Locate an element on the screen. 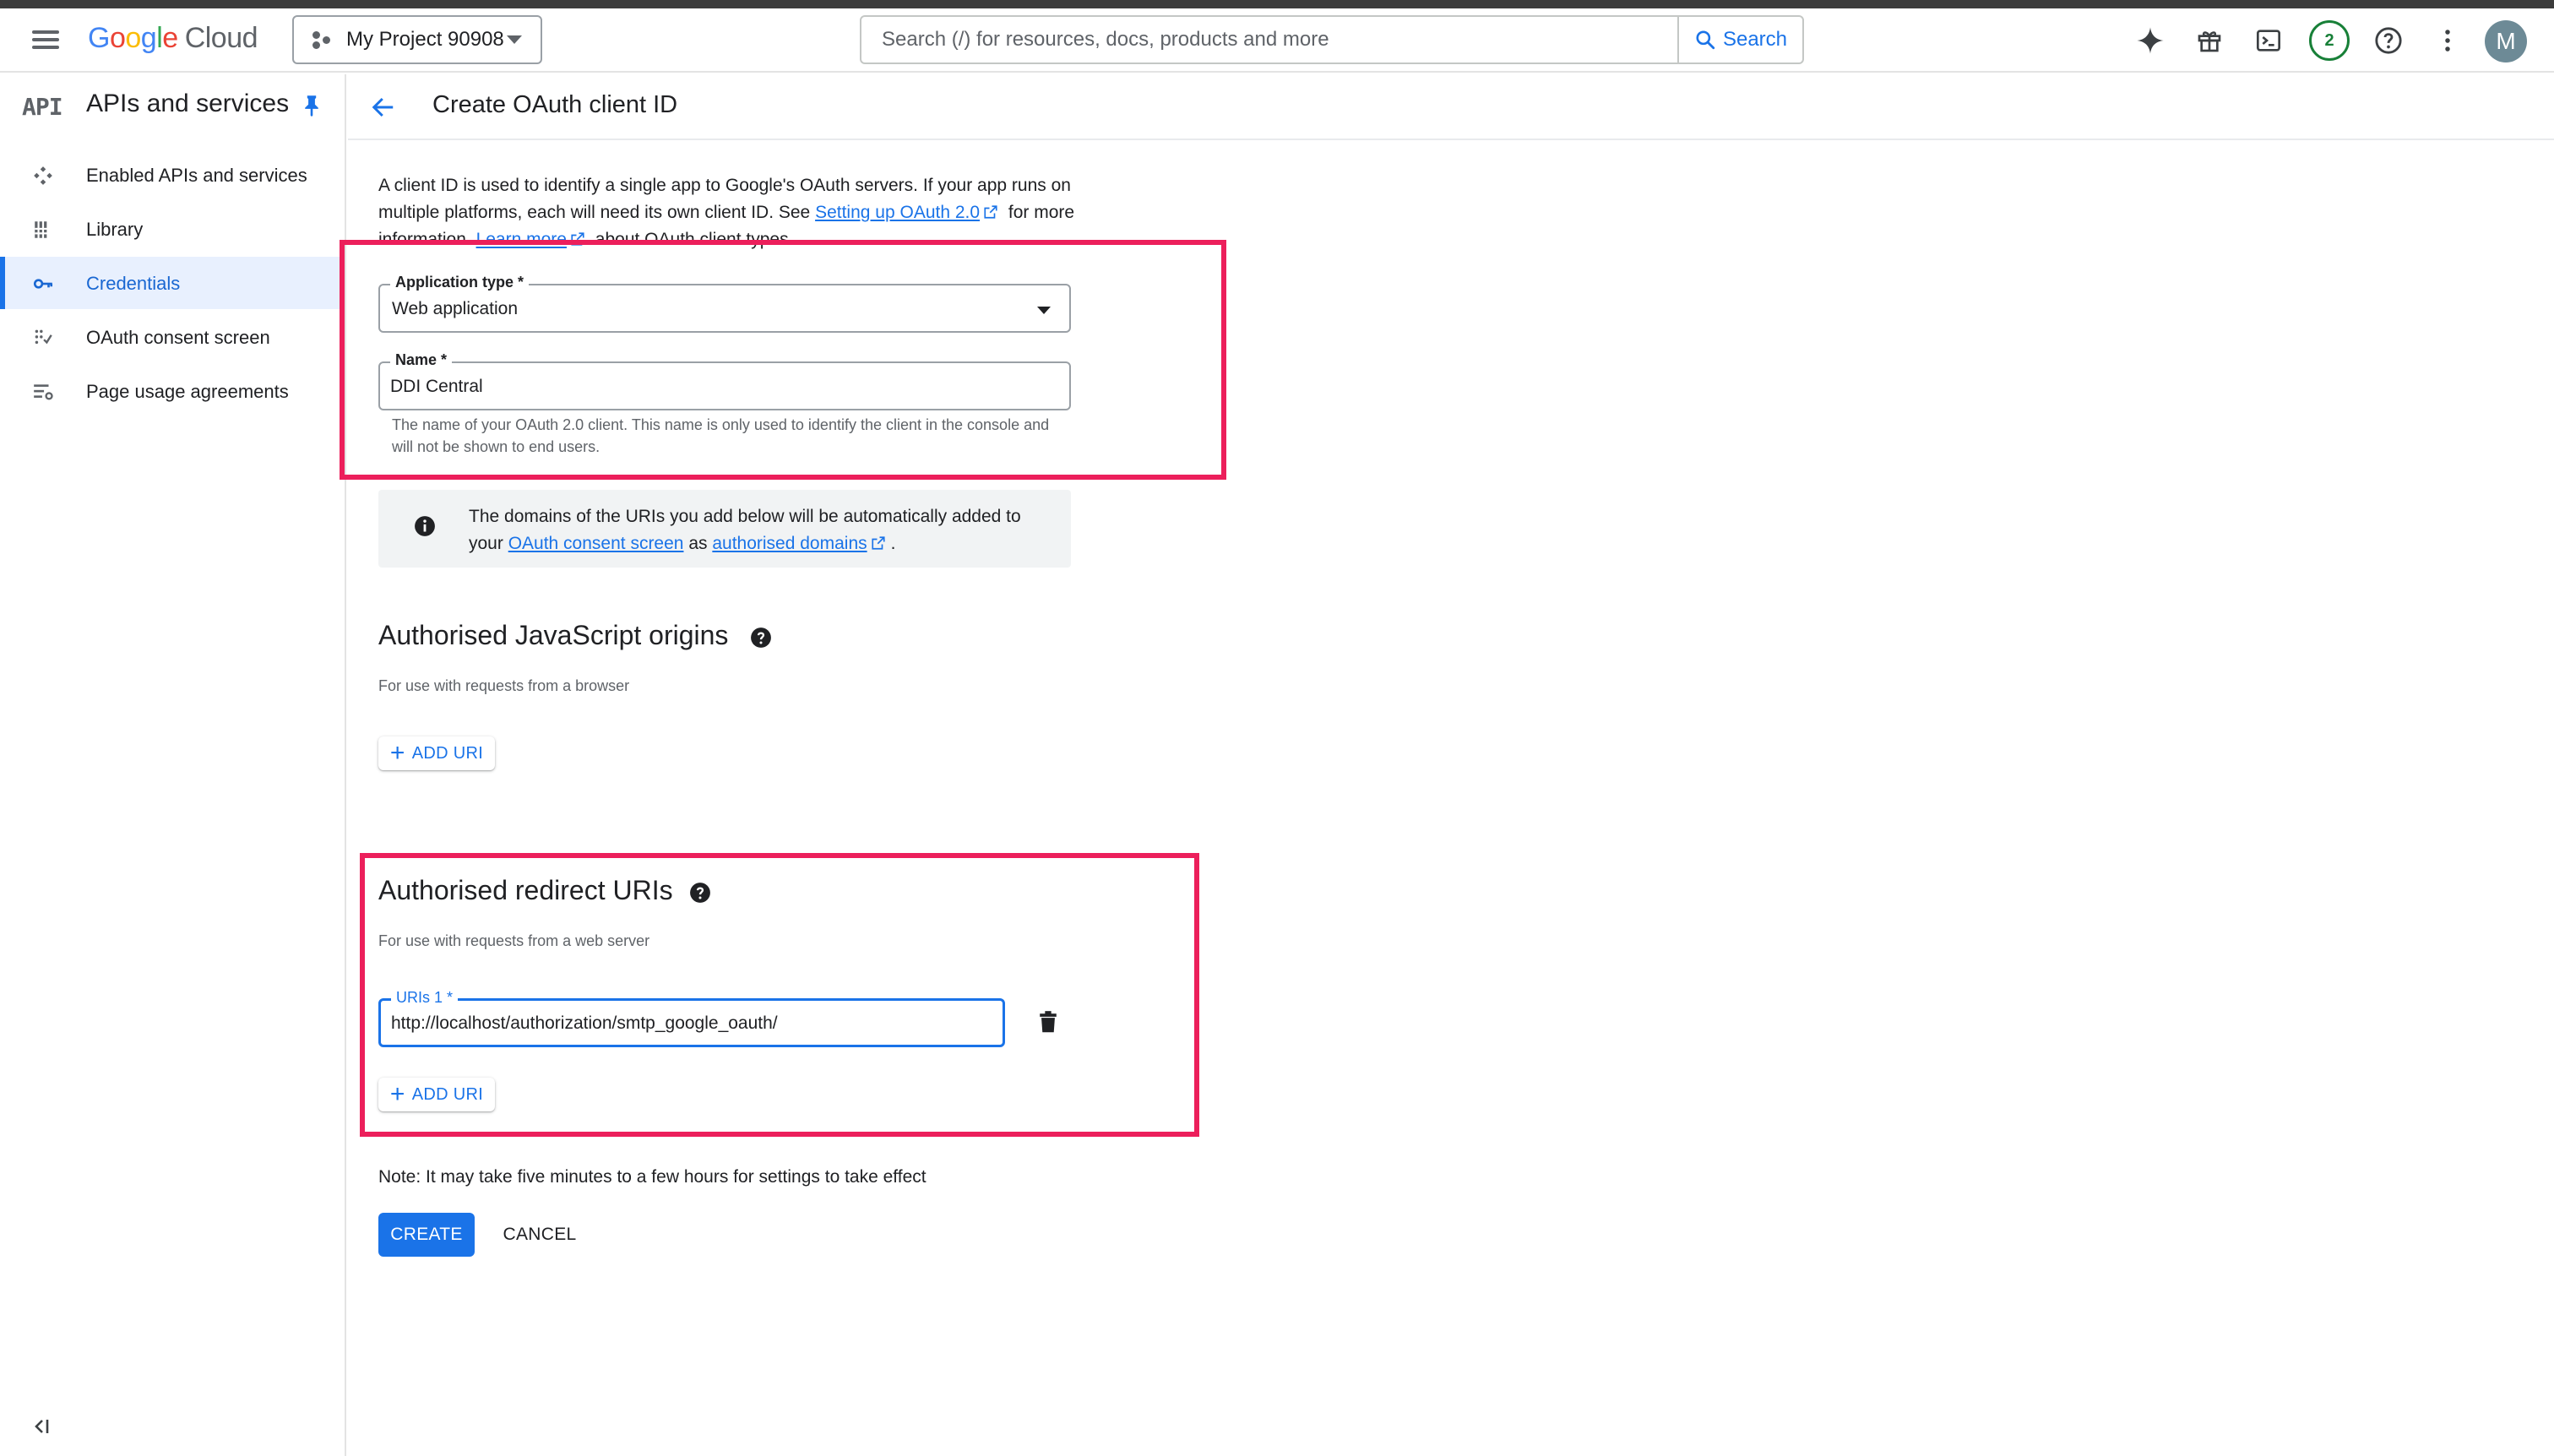 Image resolution: width=2554 pixels, height=1456 pixels. gift-icon is located at coordinates (2209, 40).